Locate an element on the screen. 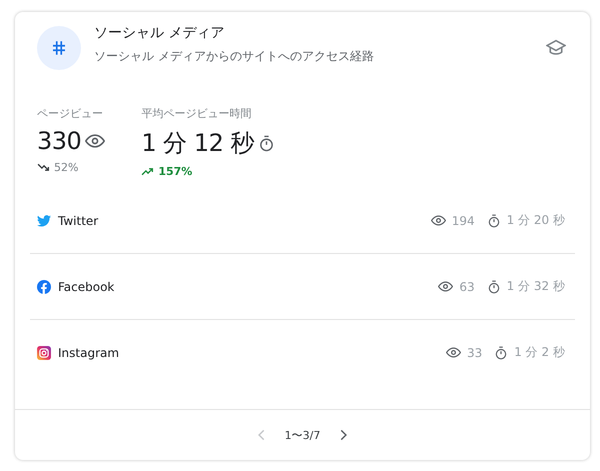 The image size is (600, 471). card-subtitle: ソーシャル メディアからのサイトへのアクセス経路 is located at coordinates (234, 56).